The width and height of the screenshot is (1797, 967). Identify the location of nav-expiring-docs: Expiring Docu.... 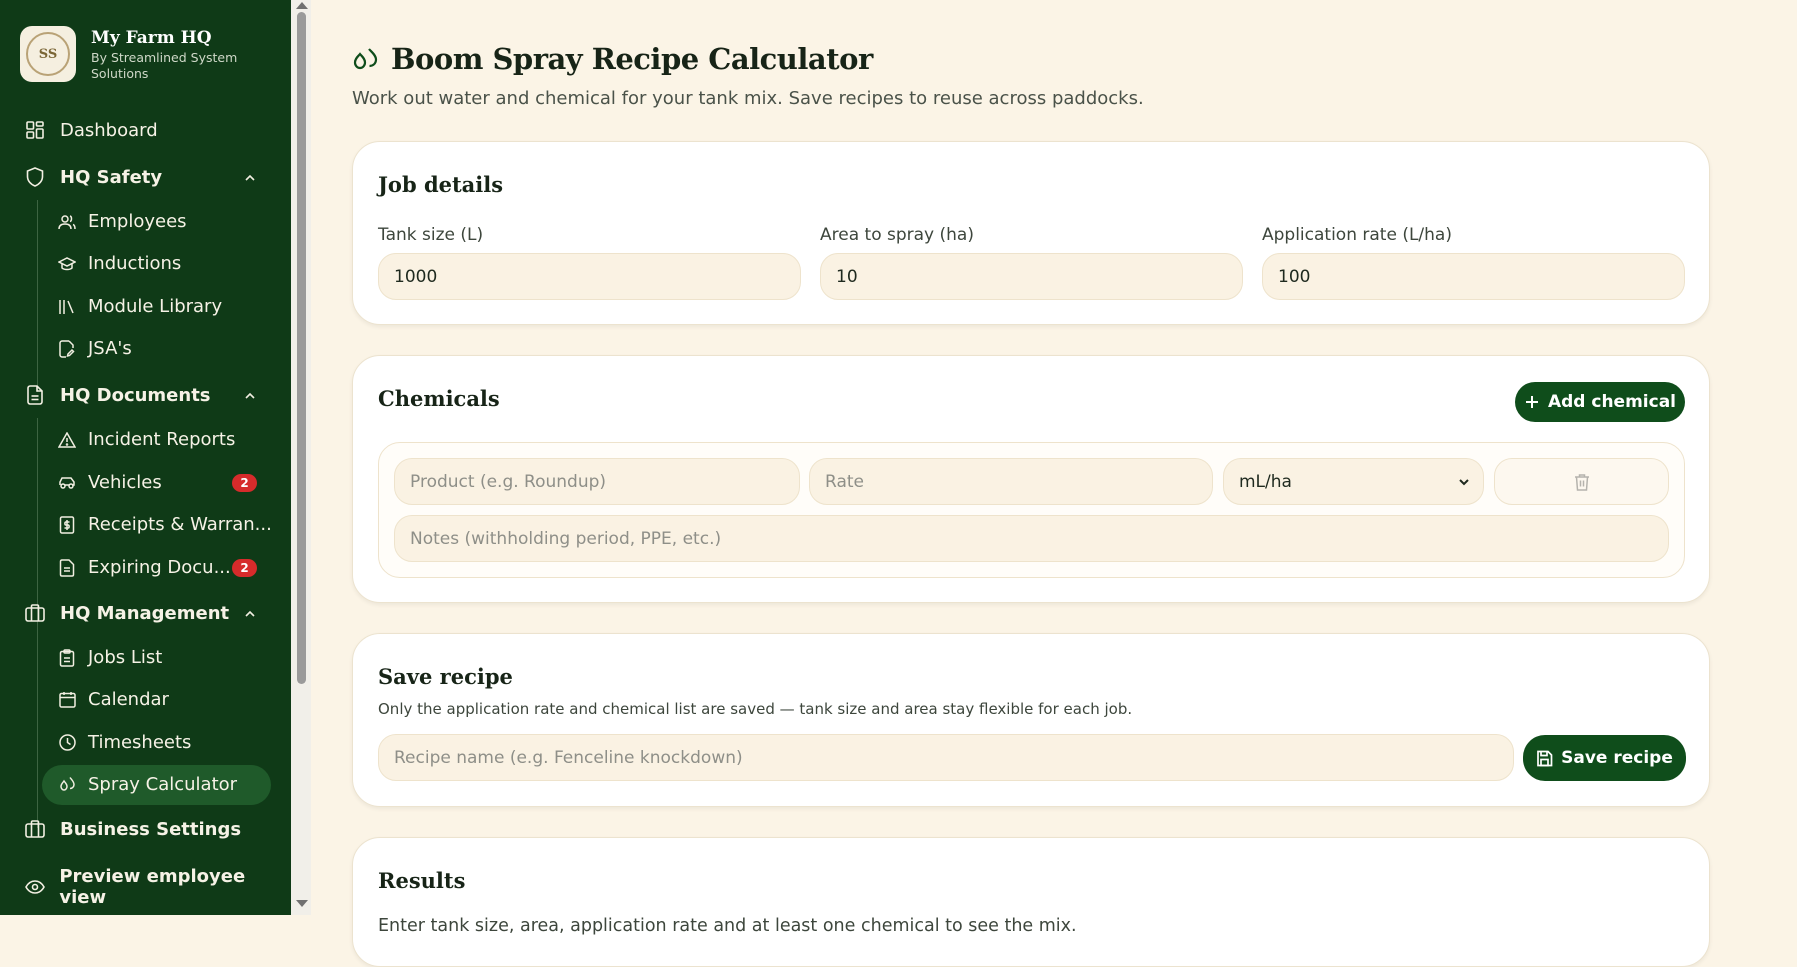
(144, 567).